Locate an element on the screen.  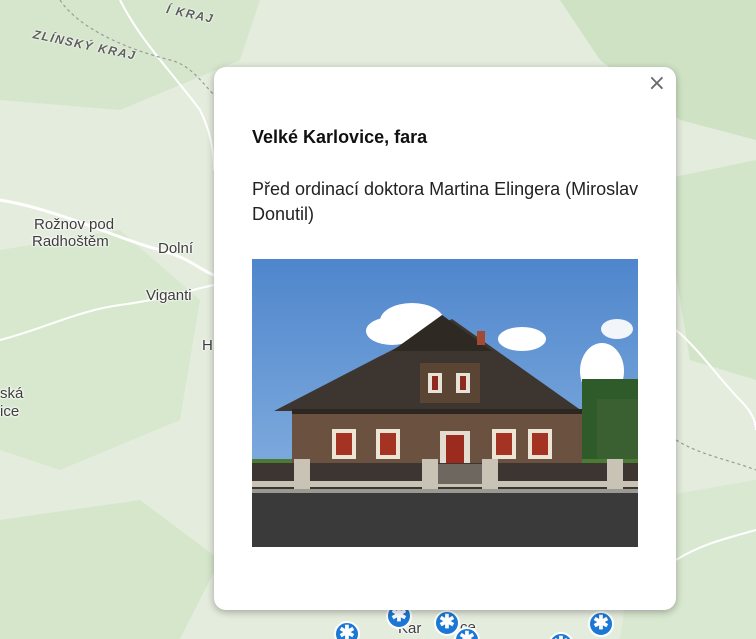
place-label-roznov-pod: Rožnov pod is located at coordinates (74, 224).